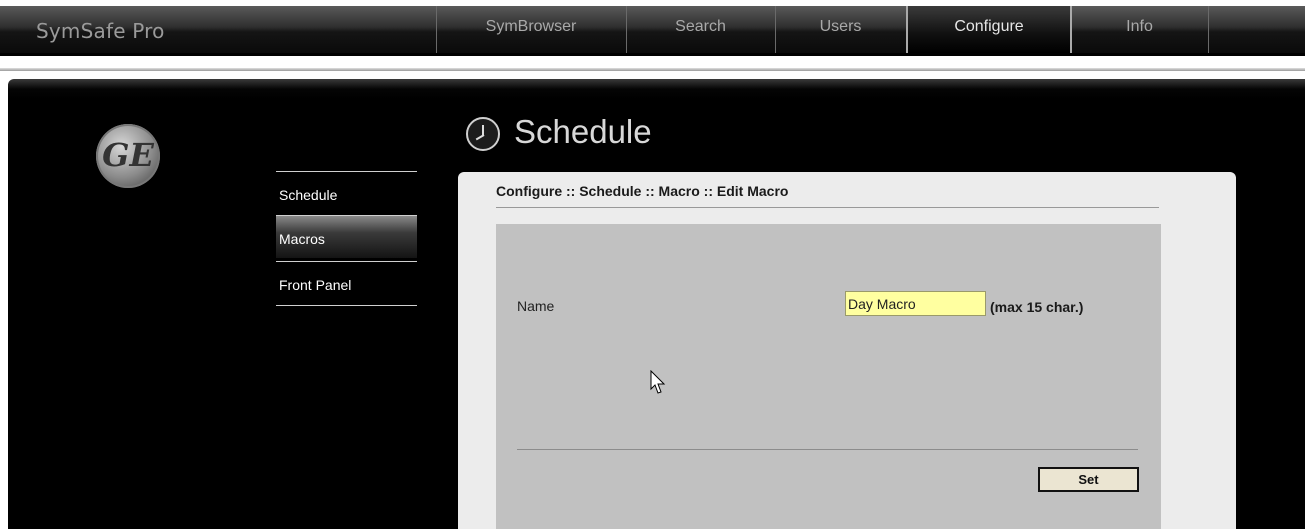 This screenshot has height=529, width=1305. Describe the element at coordinates (346, 236) in the screenshot. I see `sidebar-item-macros: Macros` at that location.